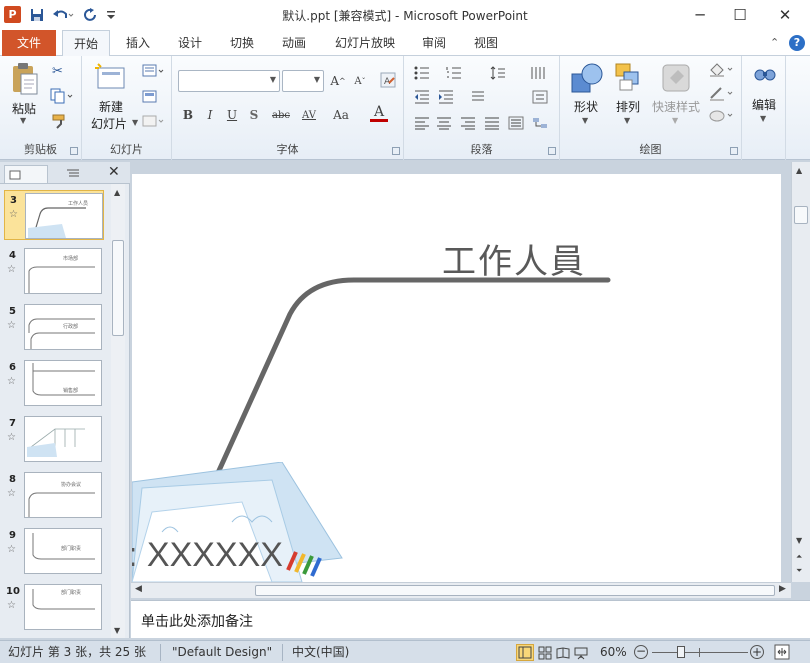  What do you see at coordinates (444, 123) in the screenshot?
I see `align-center-icon` at bounding box center [444, 123].